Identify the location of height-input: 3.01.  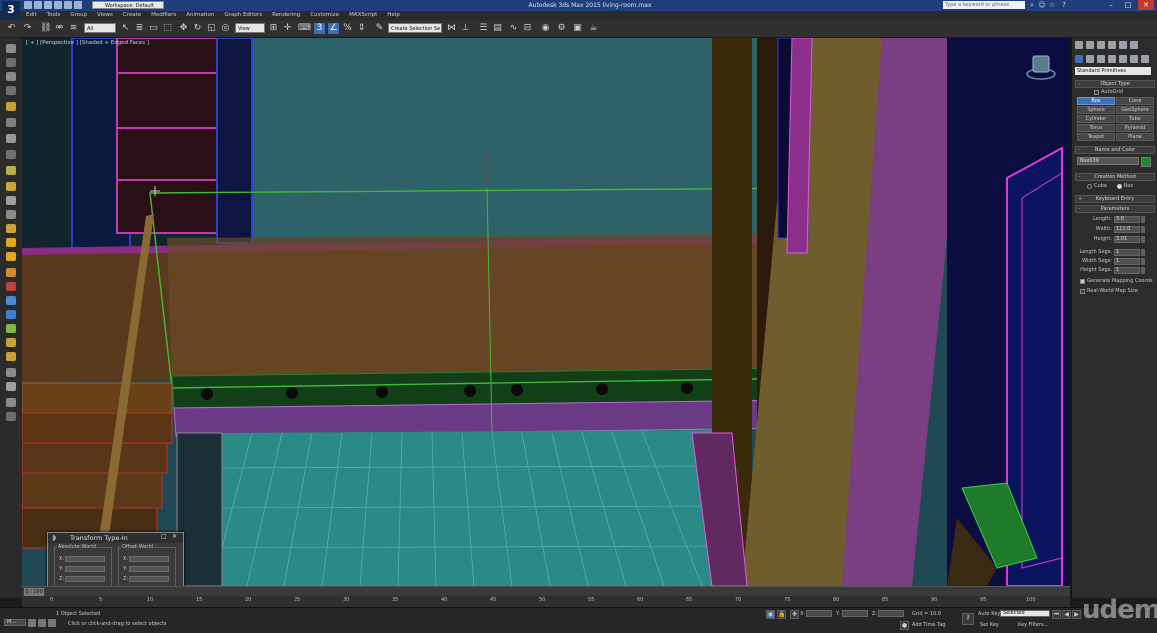
(1127, 239).